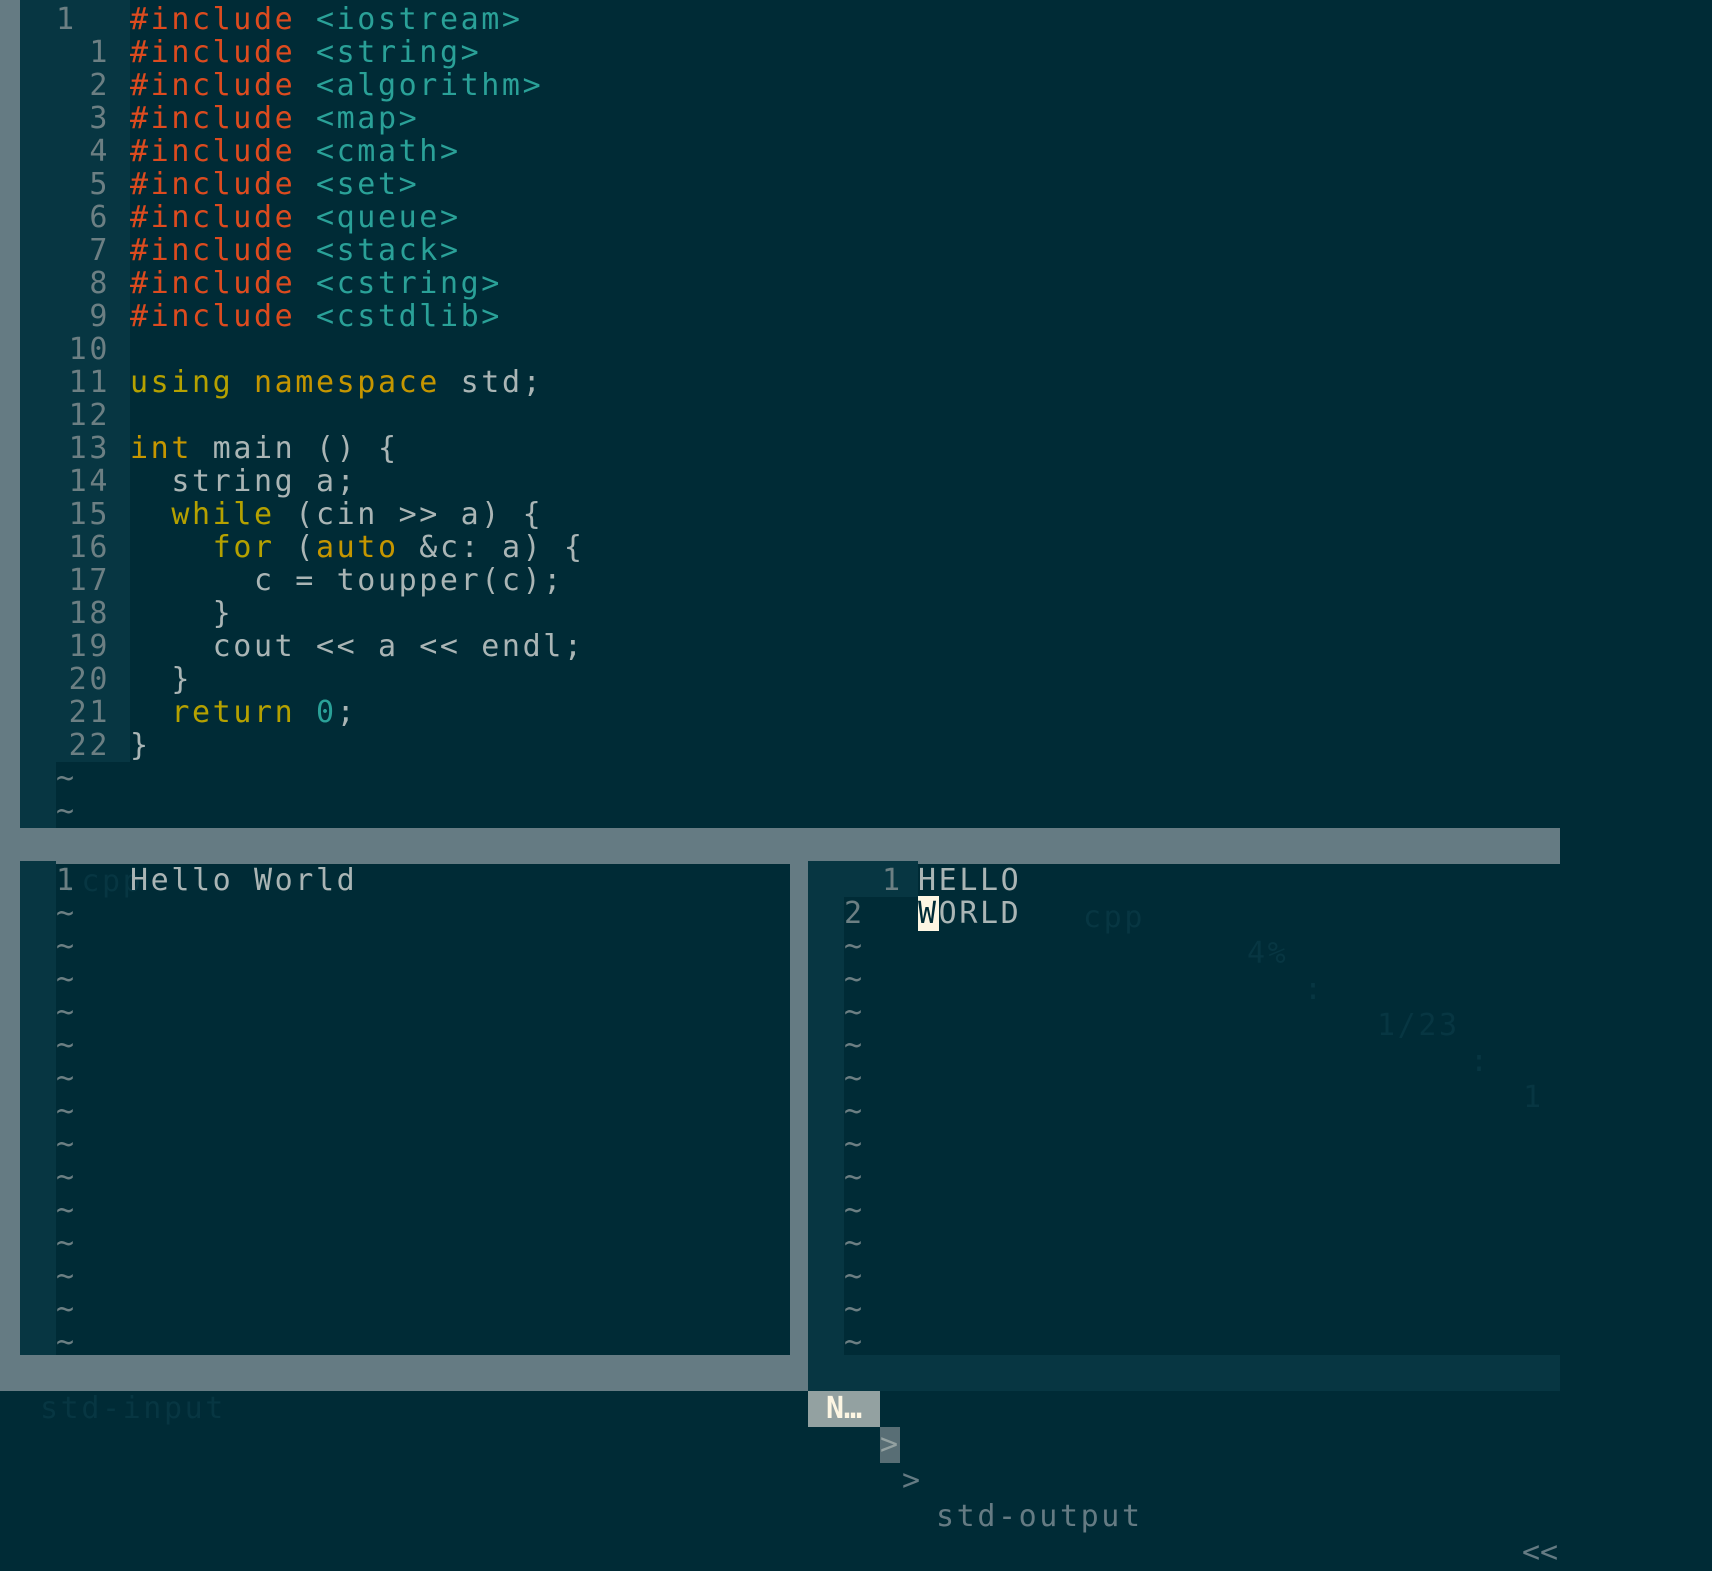 The height and width of the screenshot is (1571, 1712). Describe the element at coordinates (305, 53) in the screenshot. I see `code-line: #include <string>` at that location.